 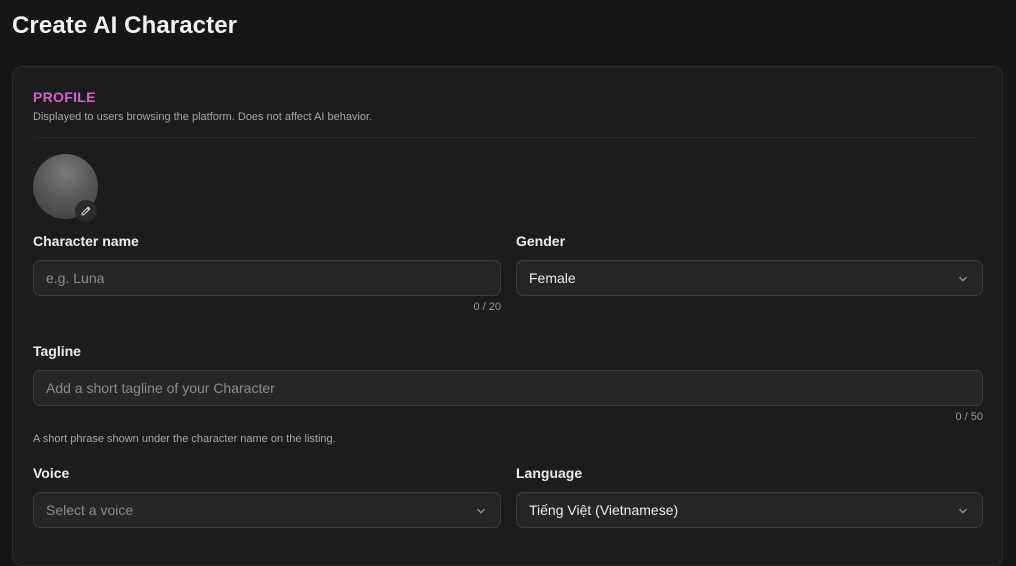 I want to click on gender-label: Gender, so click(x=541, y=241).